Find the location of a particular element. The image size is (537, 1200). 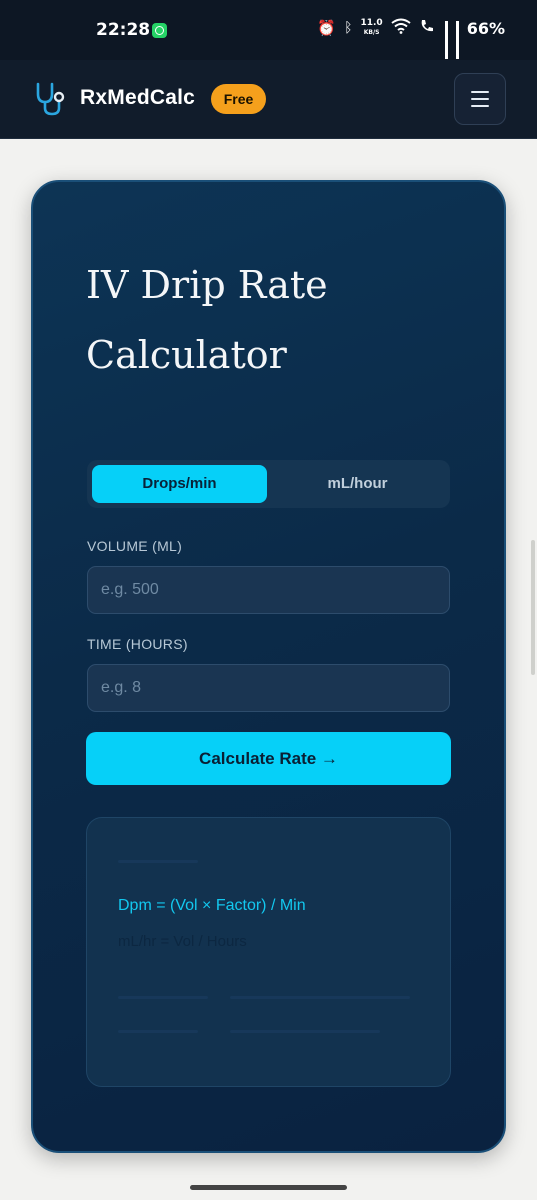

status-time: 22:28 is located at coordinates (123, 30).